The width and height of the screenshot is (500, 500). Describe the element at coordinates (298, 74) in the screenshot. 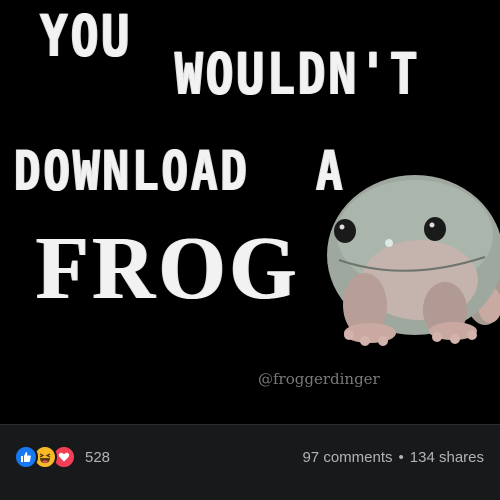

I see `meme-line-wouldnt: WOULDN'T` at that location.